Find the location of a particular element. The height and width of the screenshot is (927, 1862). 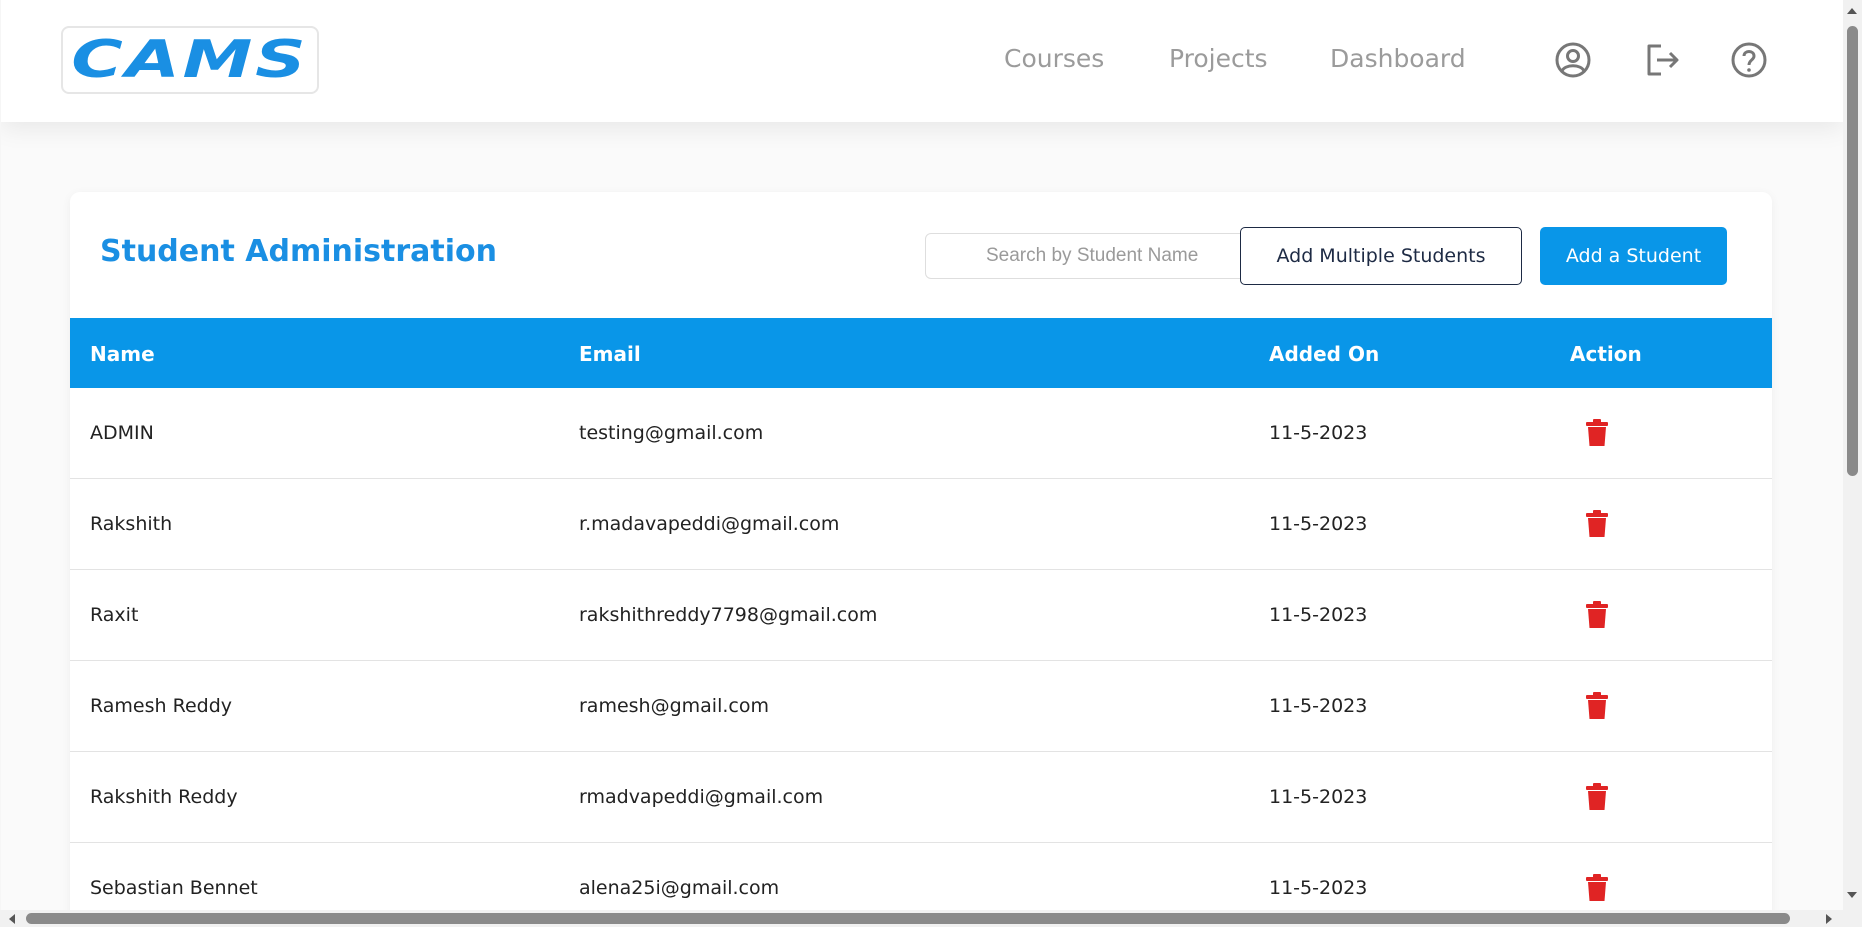

top-navbar: CAMS Courses Projects Dashboard is located at coordinates (922, 61).